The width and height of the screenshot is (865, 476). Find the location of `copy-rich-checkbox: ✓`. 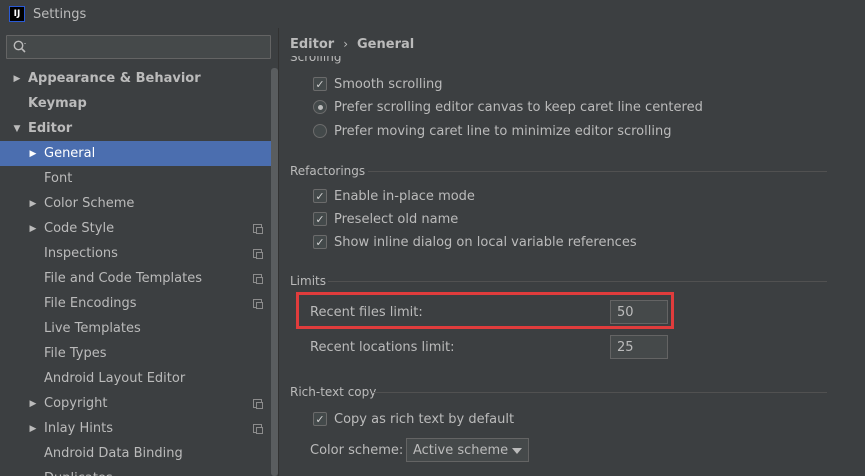

copy-rich-checkbox: ✓ is located at coordinates (320, 419).